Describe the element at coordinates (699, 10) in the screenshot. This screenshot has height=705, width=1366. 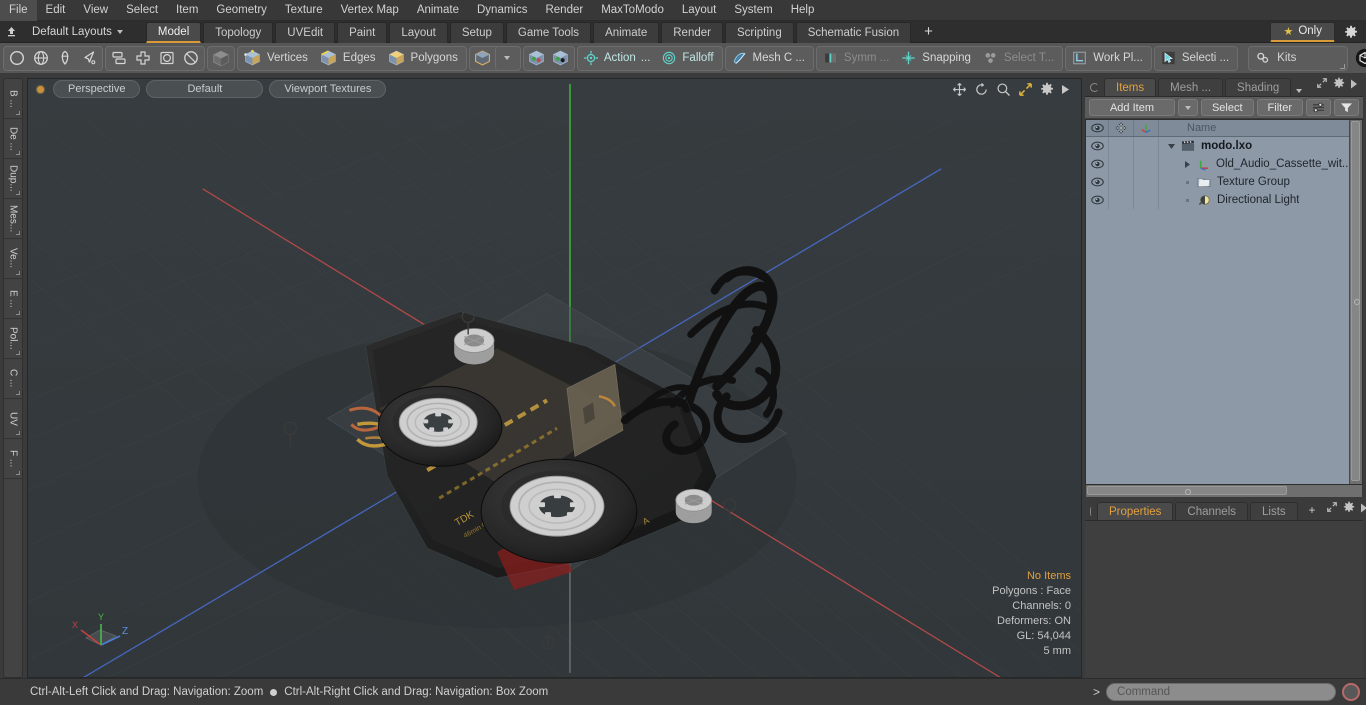
I see `menu-layout: Layout` at that location.